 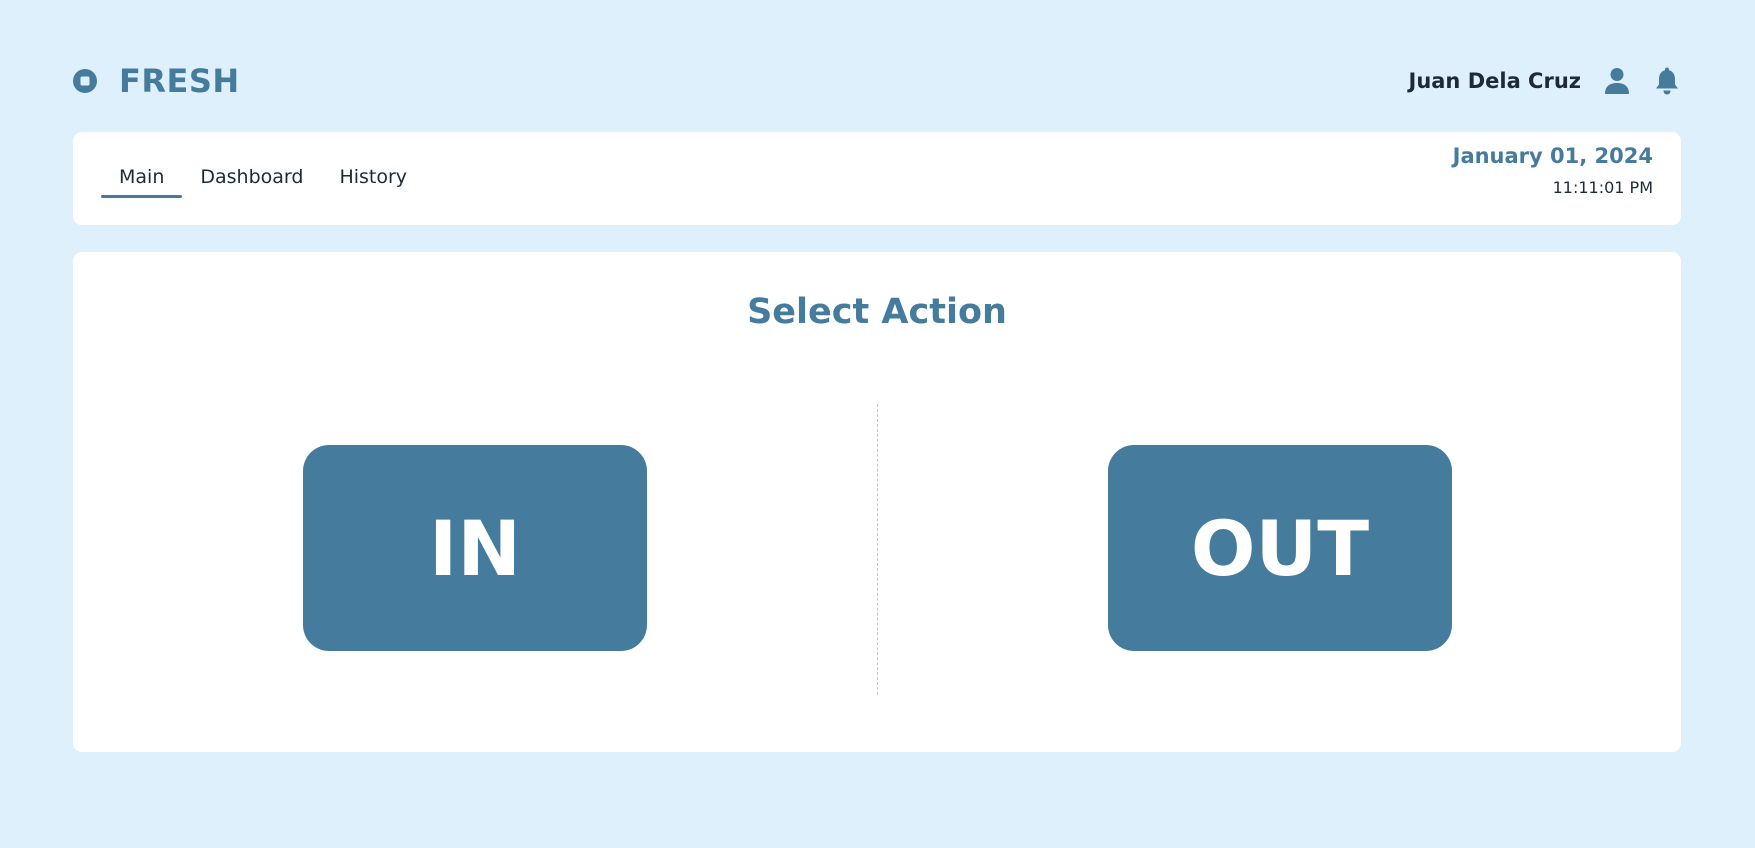 What do you see at coordinates (1553, 170) in the screenshot?
I see `datetime: January 01, 2024 11:11:01 PM` at bounding box center [1553, 170].